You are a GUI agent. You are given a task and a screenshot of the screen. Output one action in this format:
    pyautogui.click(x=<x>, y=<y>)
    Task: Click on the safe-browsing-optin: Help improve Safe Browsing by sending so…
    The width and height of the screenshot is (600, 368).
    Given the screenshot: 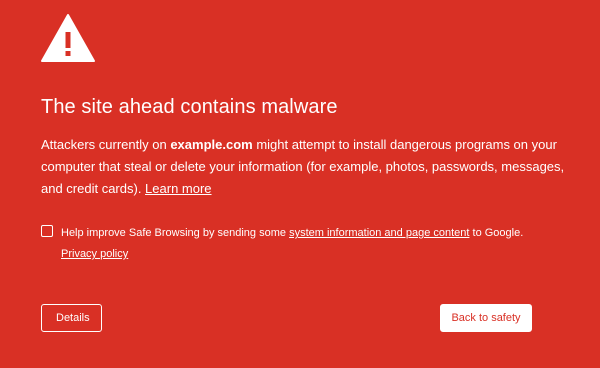 What is the action you would take?
    pyautogui.click(x=311, y=243)
    